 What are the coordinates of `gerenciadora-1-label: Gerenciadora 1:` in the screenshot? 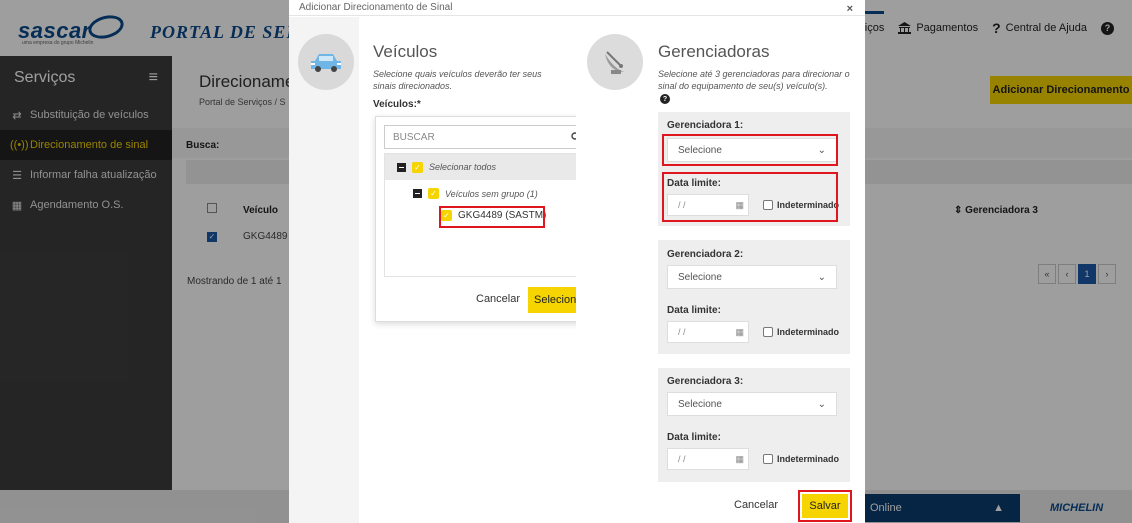 It's located at (705, 125).